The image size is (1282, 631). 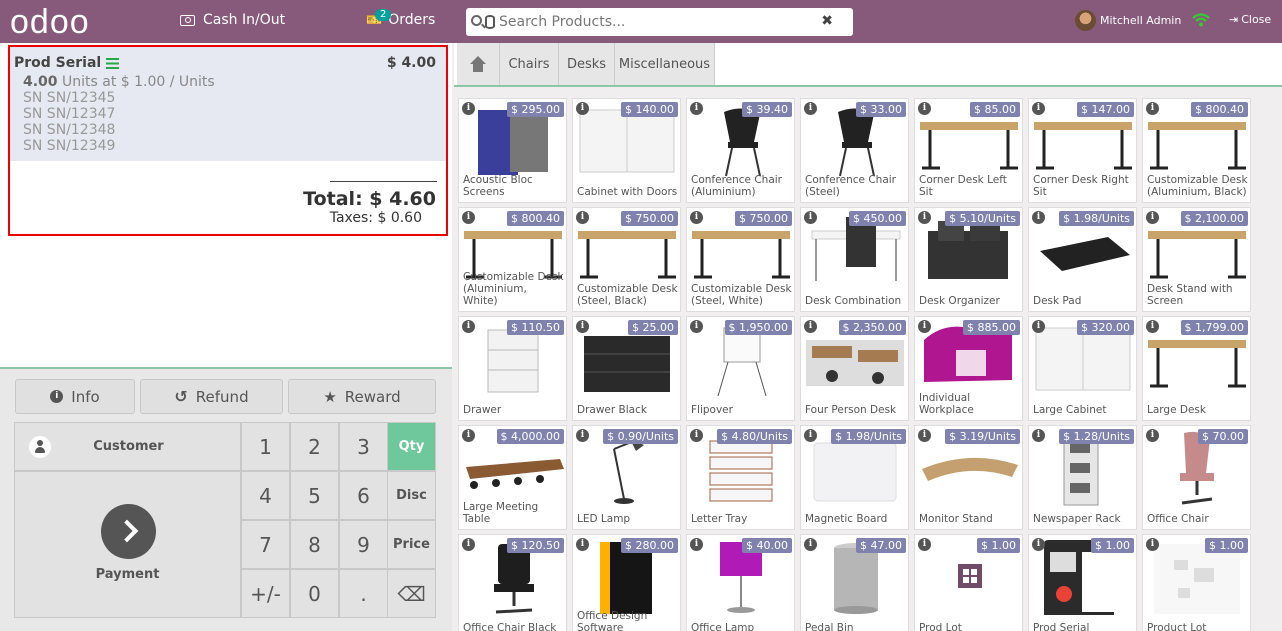 What do you see at coordinates (1082, 368) in the screenshot?
I see `product-card: i $ 320.00 Large Cabinet` at bounding box center [1082, 368].